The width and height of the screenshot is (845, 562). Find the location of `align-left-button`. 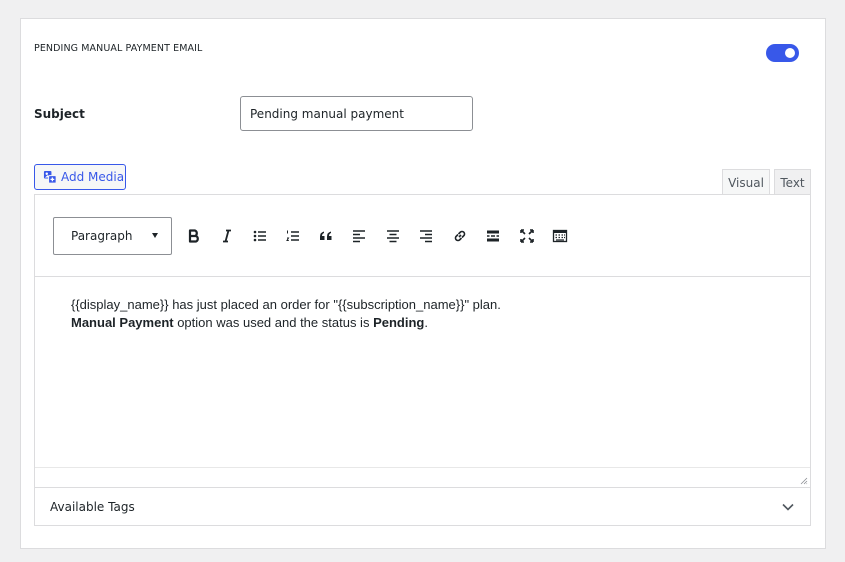

align-left-button is located at coordinates (359, 236).